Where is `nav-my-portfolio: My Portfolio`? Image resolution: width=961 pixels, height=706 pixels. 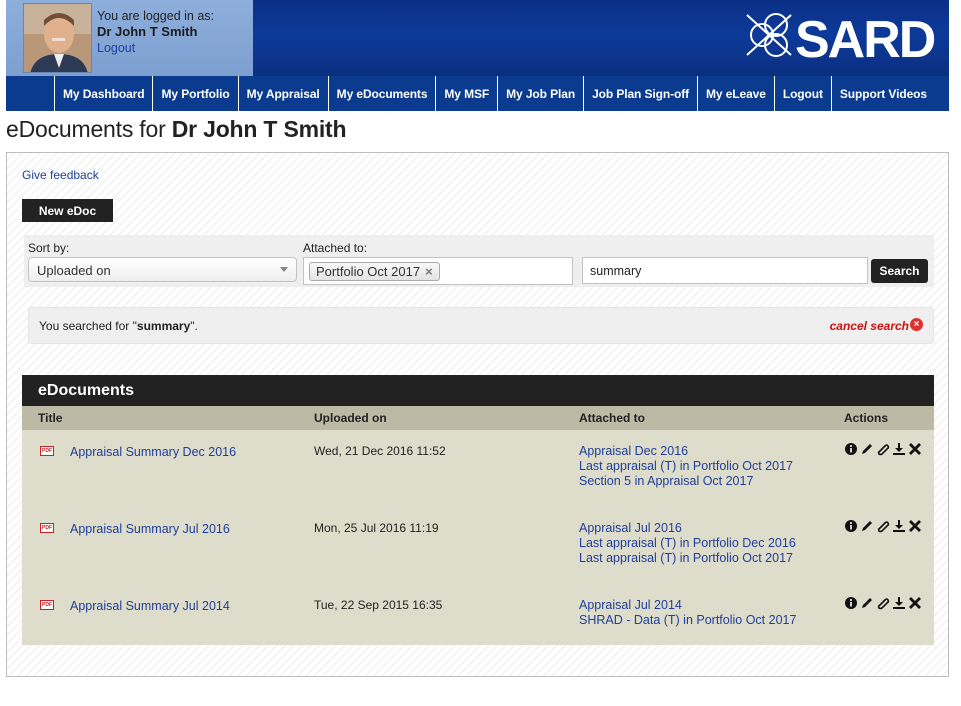 nav-my-portfolio: My Portfolio is located at coordinates (196, 93).